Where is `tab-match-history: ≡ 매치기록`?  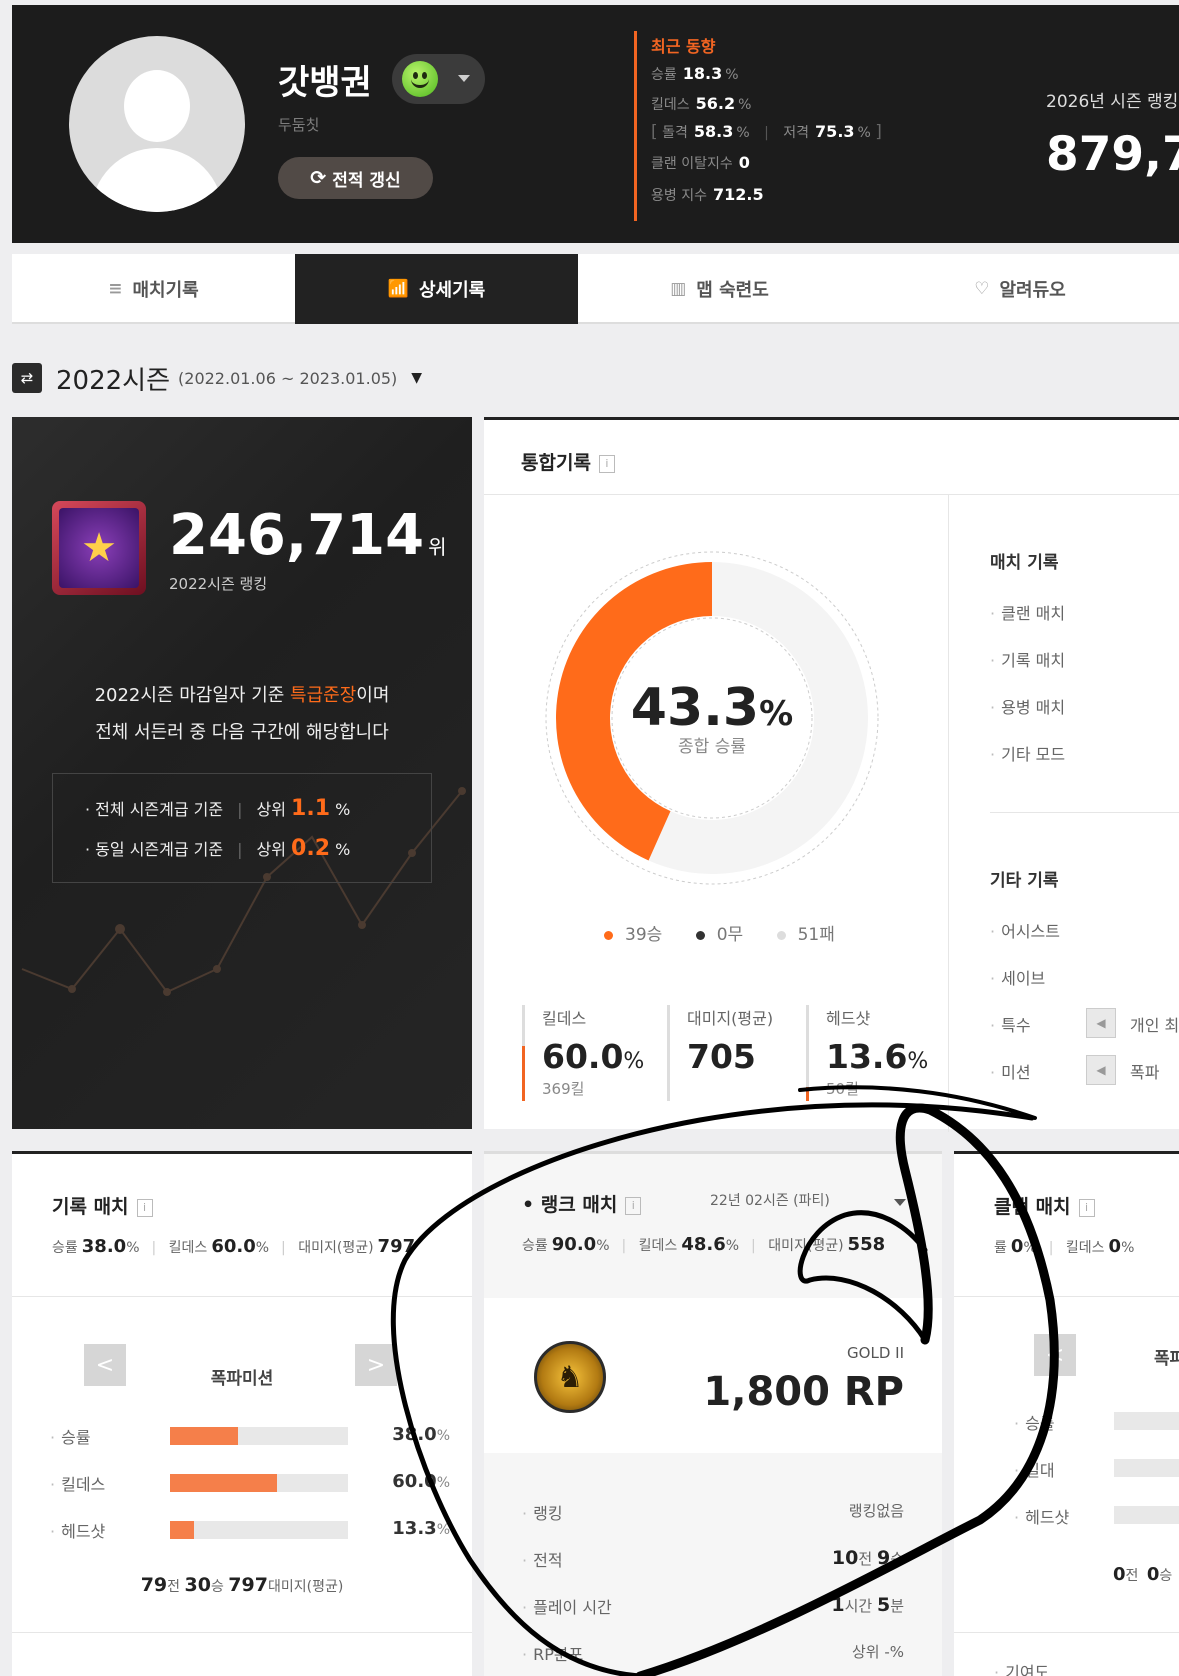
tab-match-history: ≡ 매치기록 is located at coordinates (153, 289).